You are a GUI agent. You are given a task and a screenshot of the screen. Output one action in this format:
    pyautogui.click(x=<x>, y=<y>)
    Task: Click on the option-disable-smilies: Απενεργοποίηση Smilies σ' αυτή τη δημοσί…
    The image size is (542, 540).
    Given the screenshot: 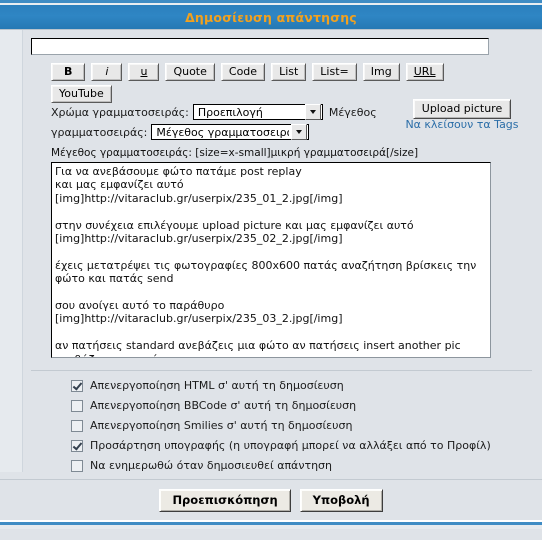 What is the action you would take?
    pyautogui.click(x=301, y=425)
    